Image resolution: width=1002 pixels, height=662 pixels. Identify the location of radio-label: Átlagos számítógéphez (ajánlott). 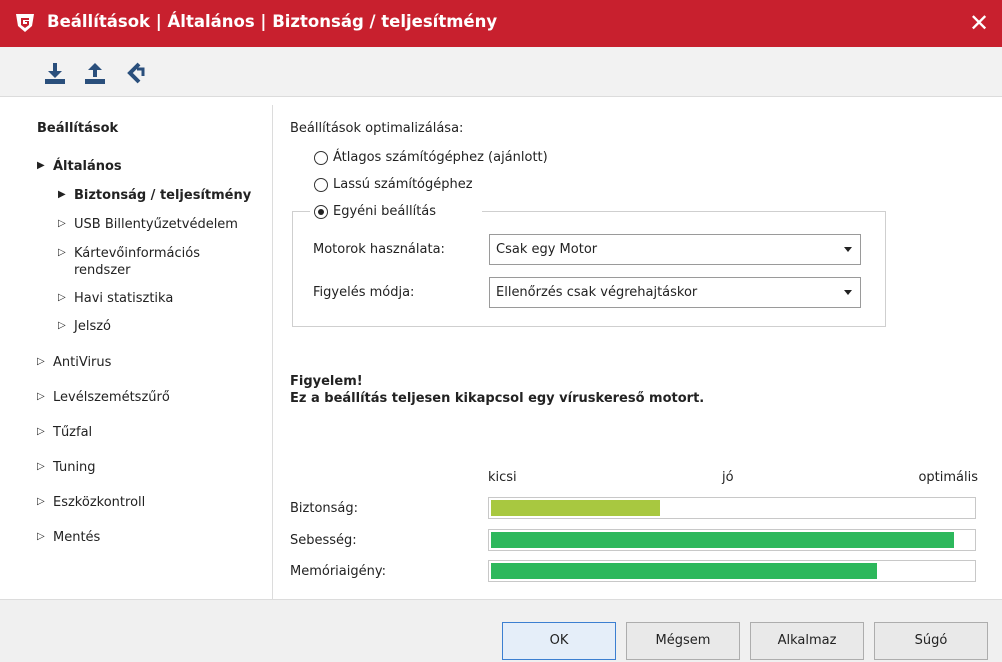
(440, 157).